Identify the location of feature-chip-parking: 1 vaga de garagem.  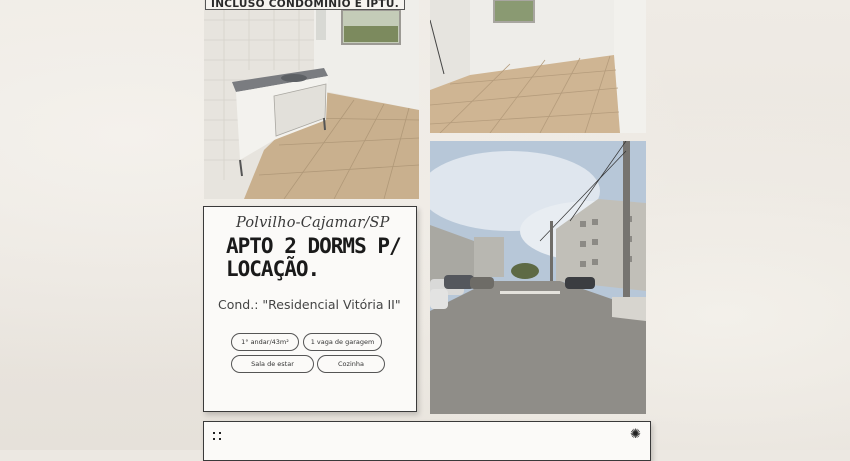
(342, 342).